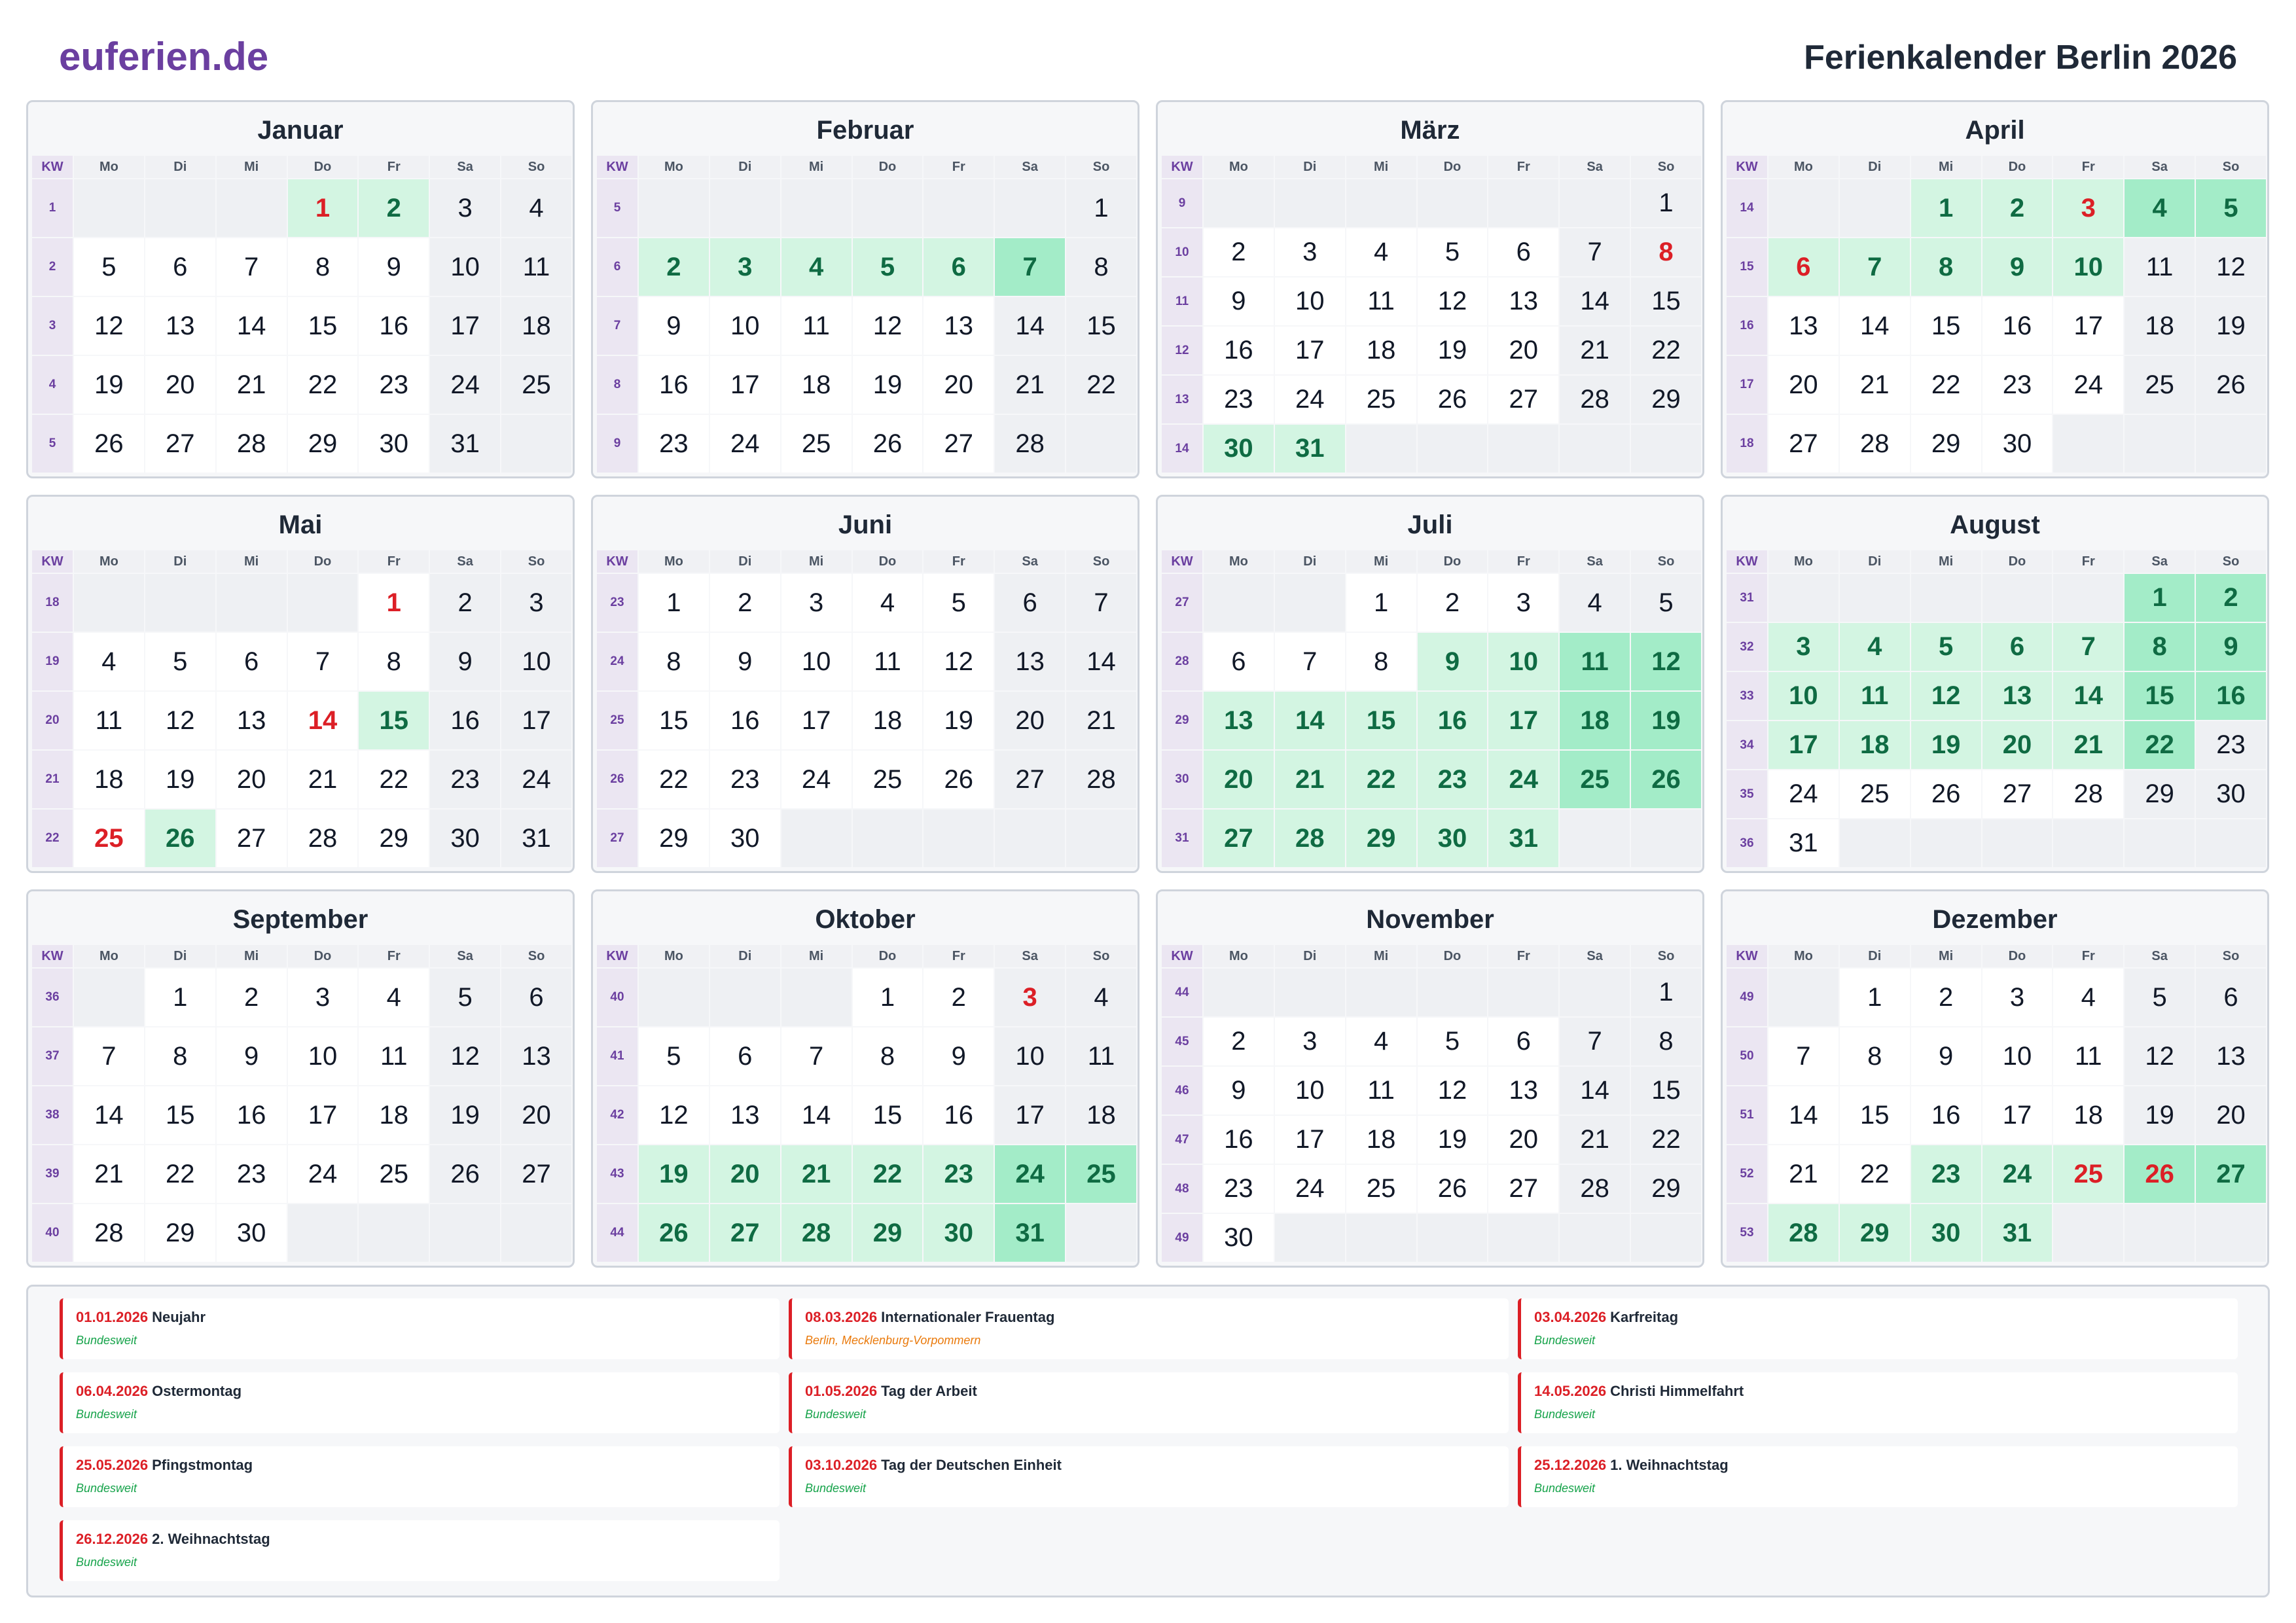 This screenshot has height=1623, width=2296. What do you see at coordinates (674, 326) in the screenshot?
I see `day-cell: 9` at bounding box center [674, 326].